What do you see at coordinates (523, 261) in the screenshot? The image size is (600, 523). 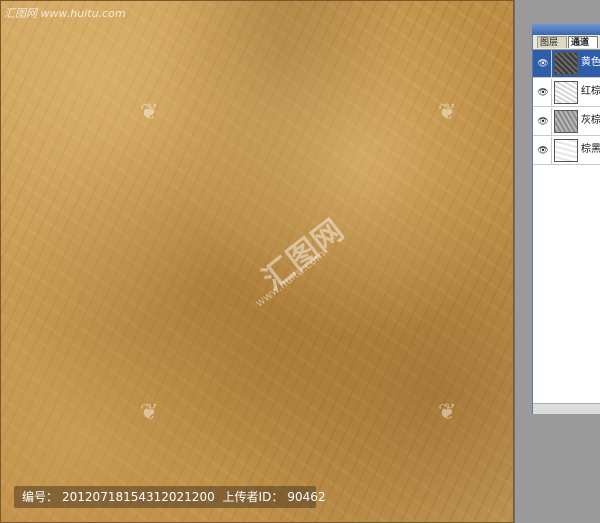 I see `workspace-gap` at bounding box center [523, 261].